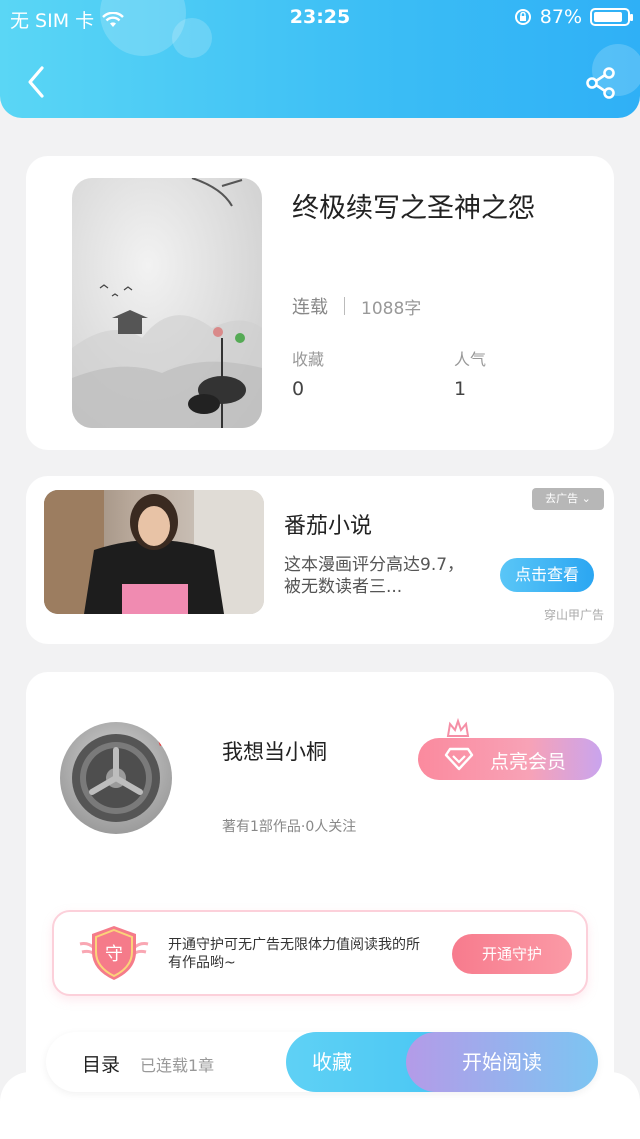 The image size is (640, 1139). What do you see at coordinates (344, 306) in the screenshot?
I see `divider` at bounding box center [344, 306].